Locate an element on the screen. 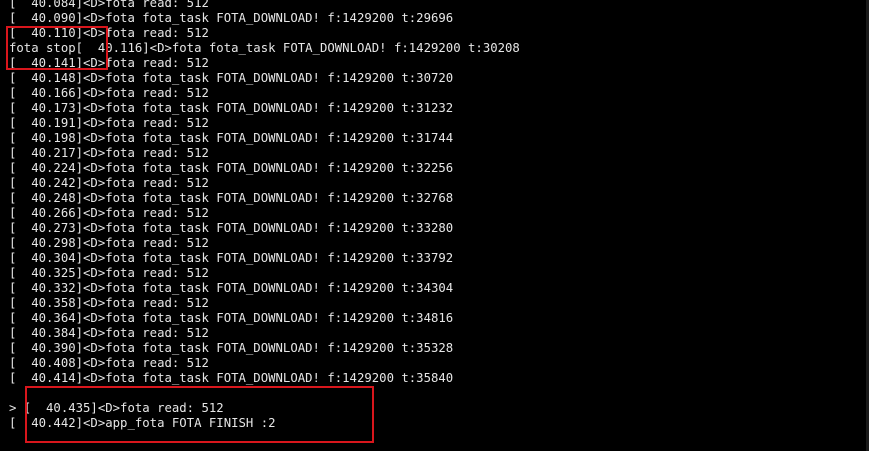 The width and height of the screenshot is (869, 451). log-line: [ 40.325]<D>fota read: 512 is located at coordinates (109, 273).